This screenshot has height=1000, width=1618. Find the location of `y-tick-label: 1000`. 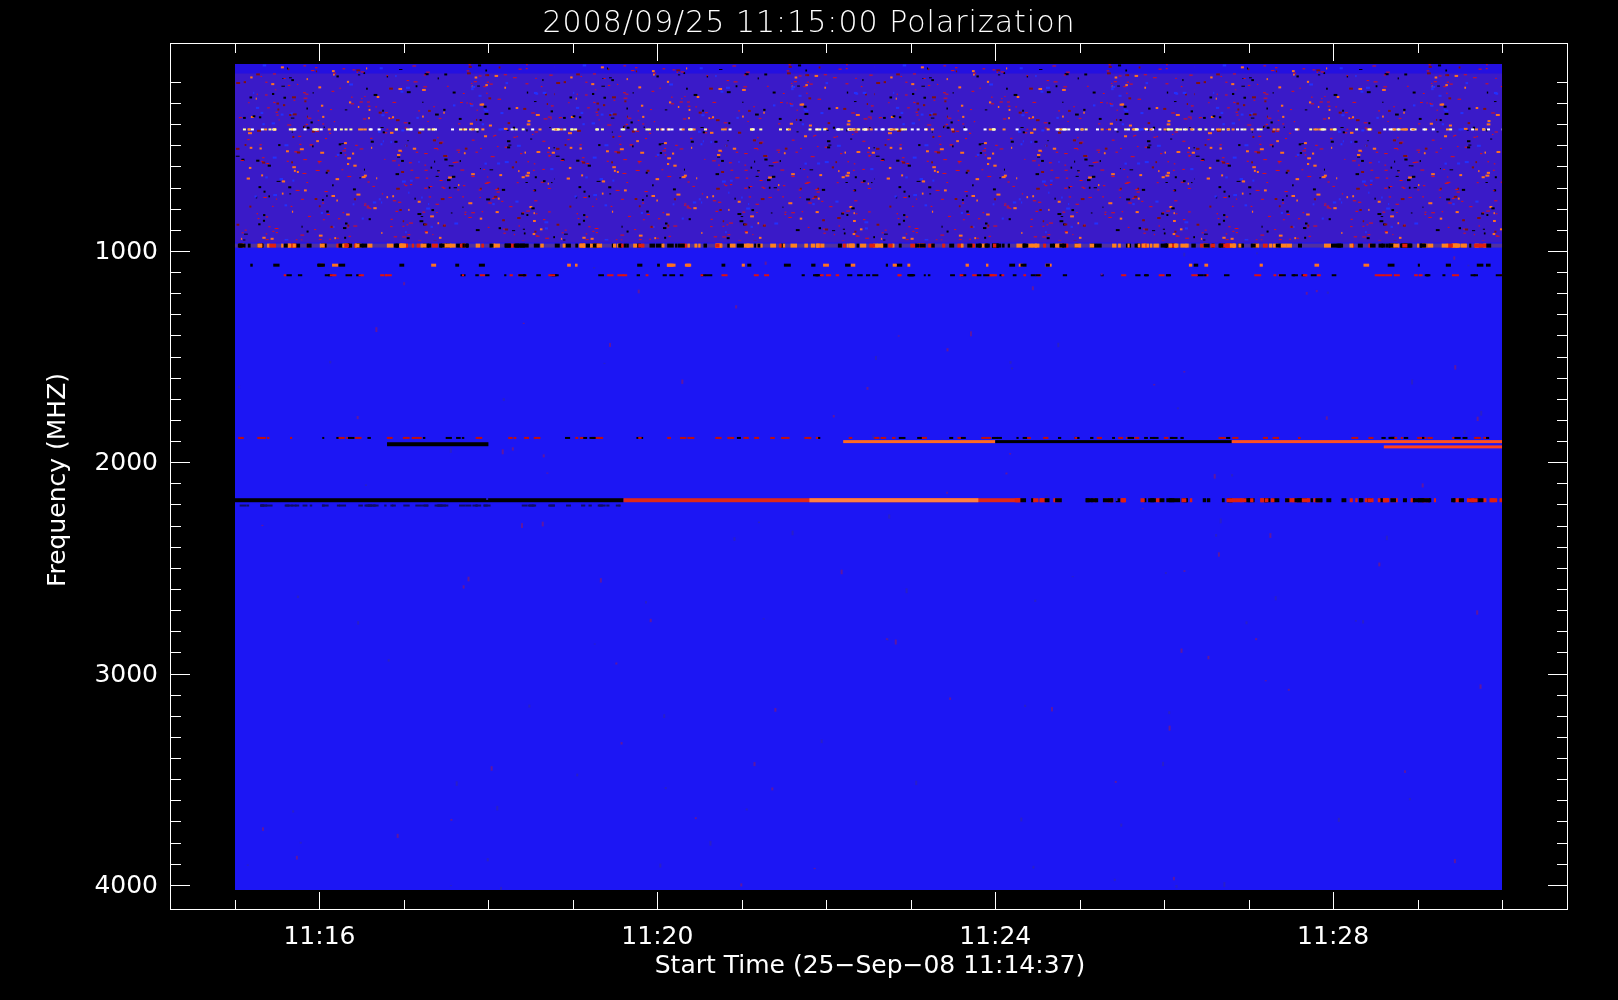

y-tick-label: 1000 is located at coordinates (126, 250).